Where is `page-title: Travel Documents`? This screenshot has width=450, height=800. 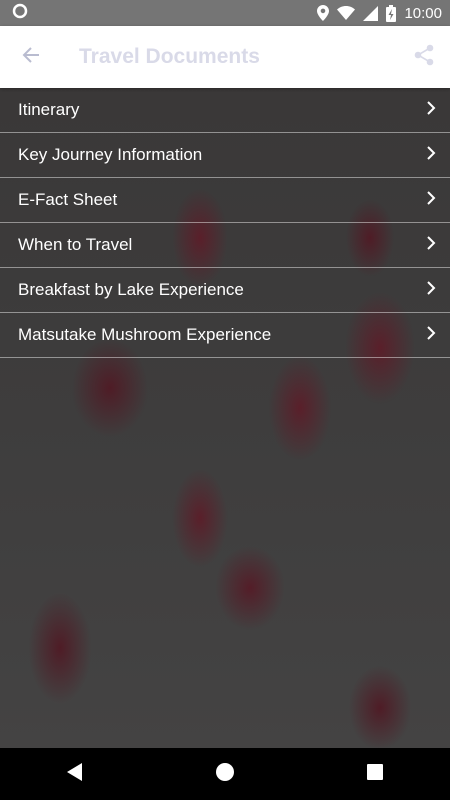
page-title: Travel Documents is located at coordinates (169, 56).